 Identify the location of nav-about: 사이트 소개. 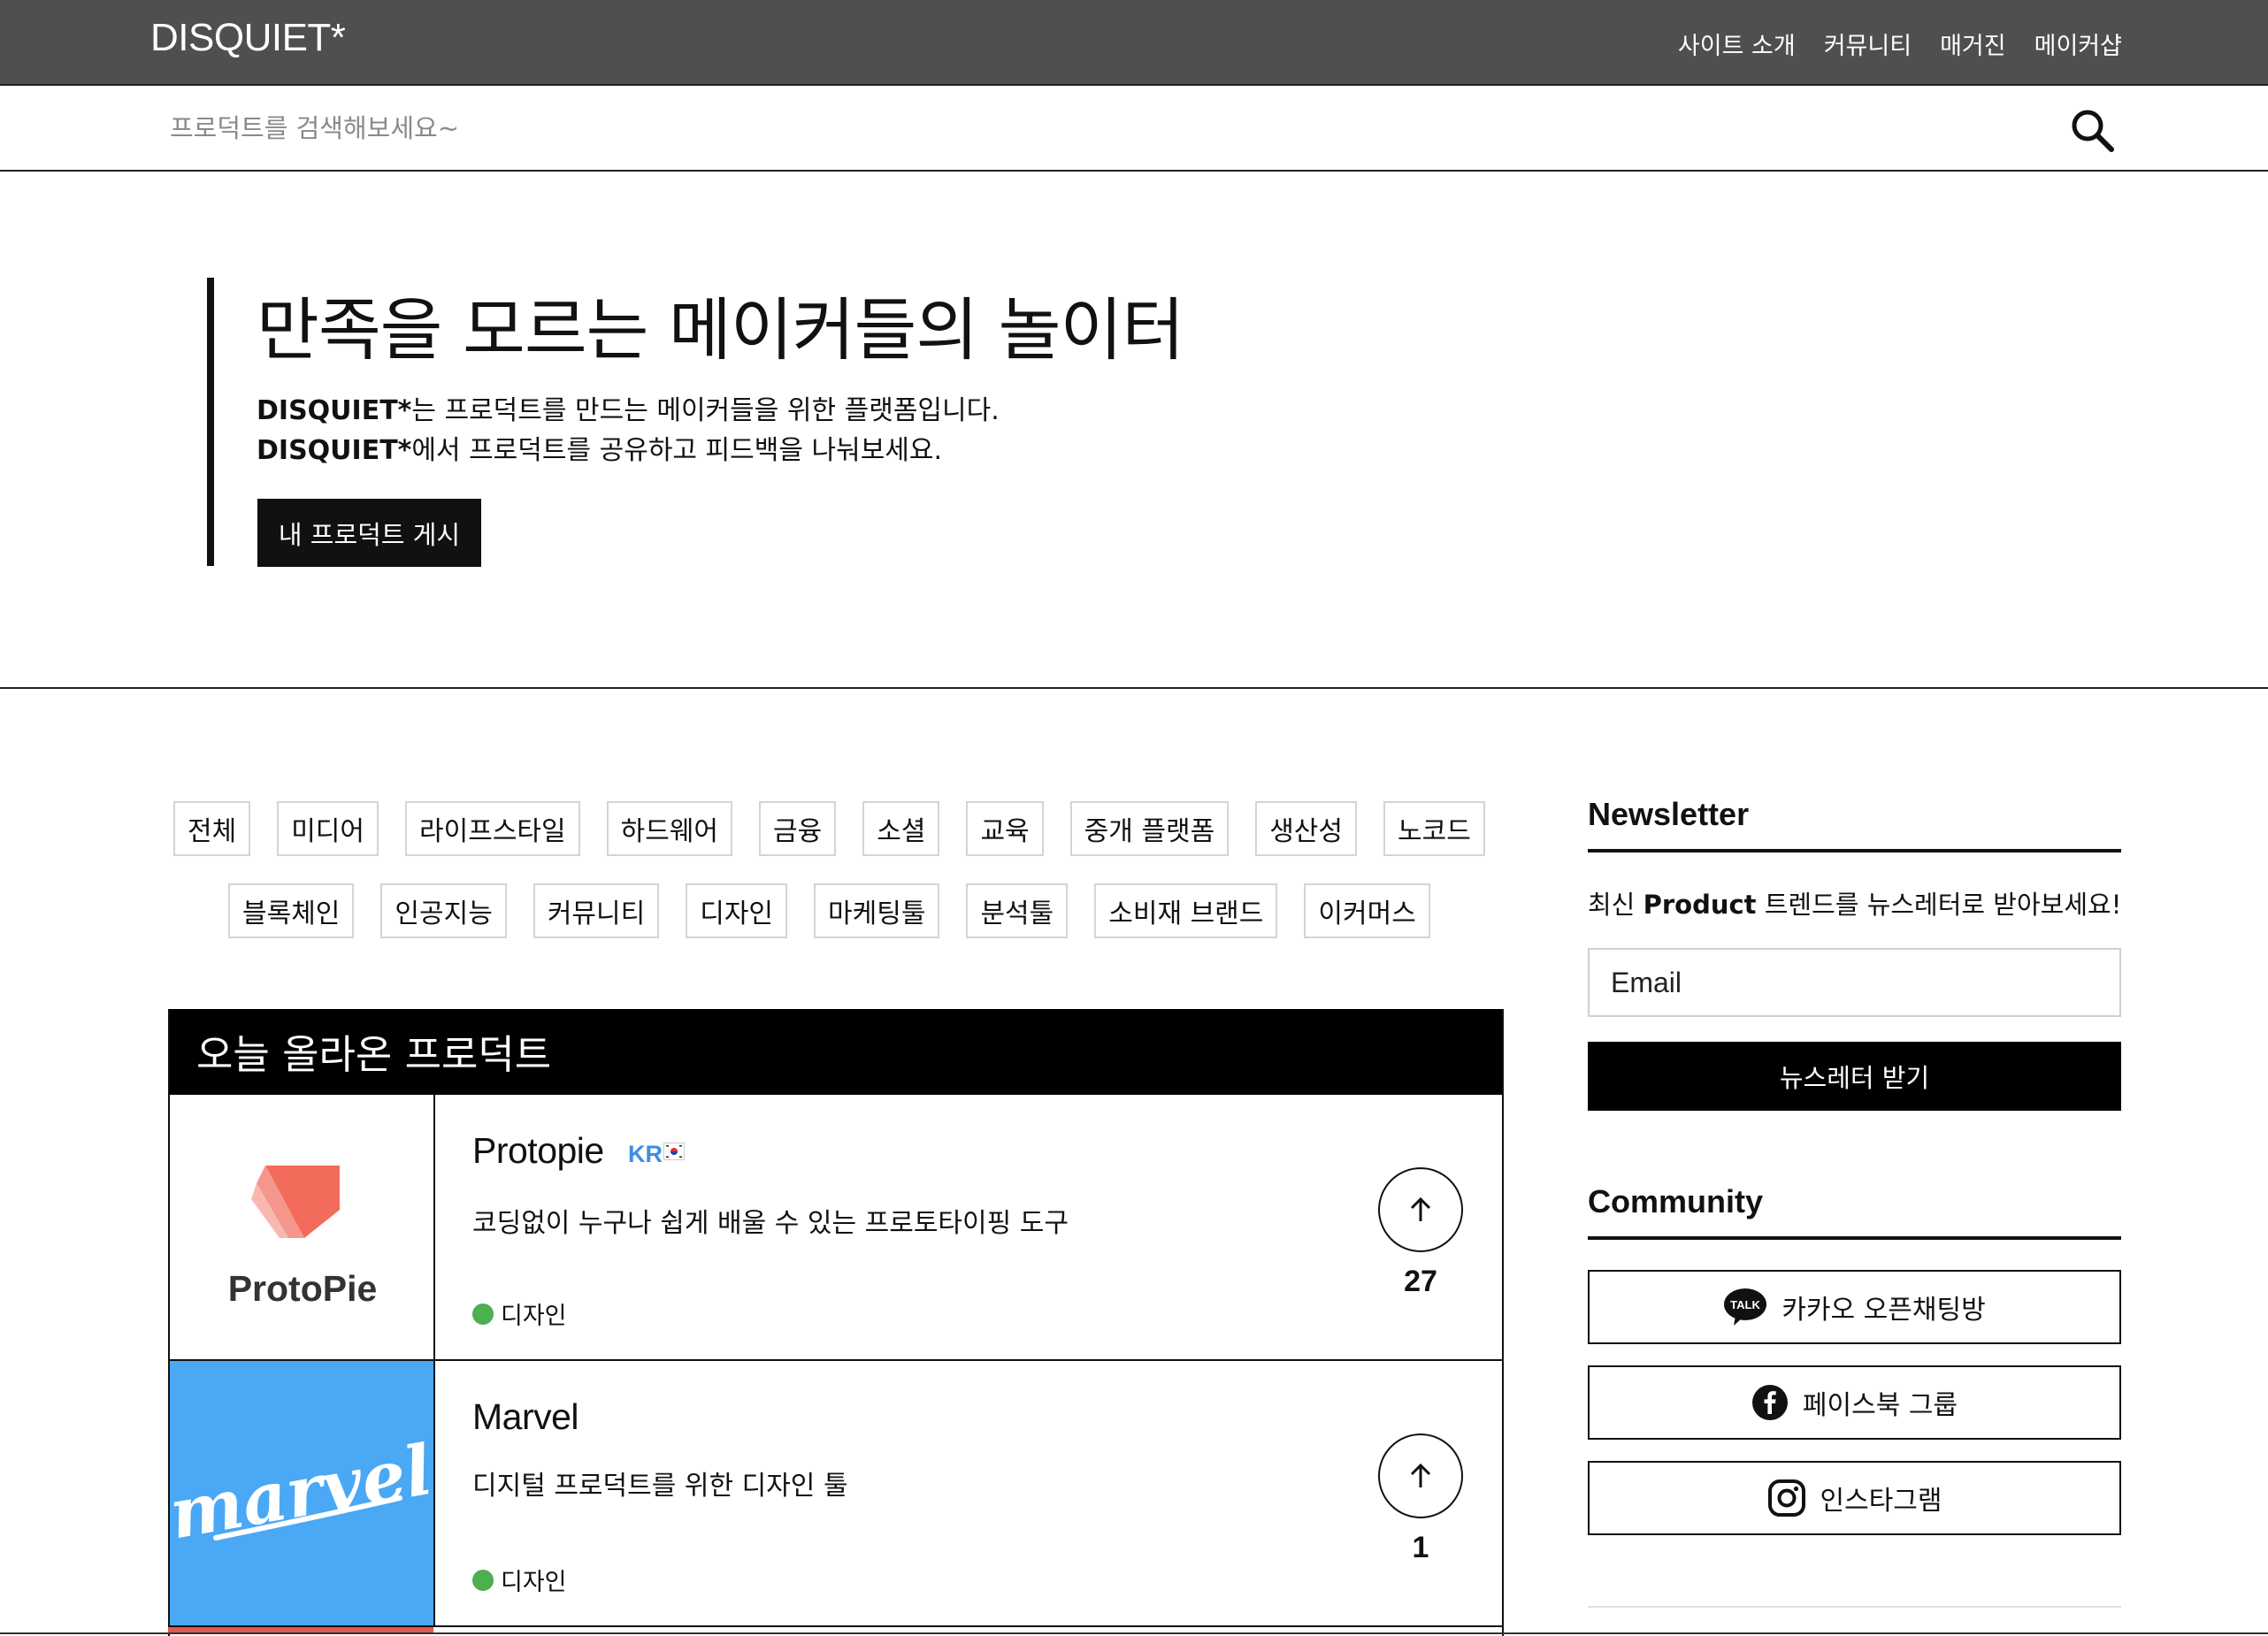
(1737, 44).